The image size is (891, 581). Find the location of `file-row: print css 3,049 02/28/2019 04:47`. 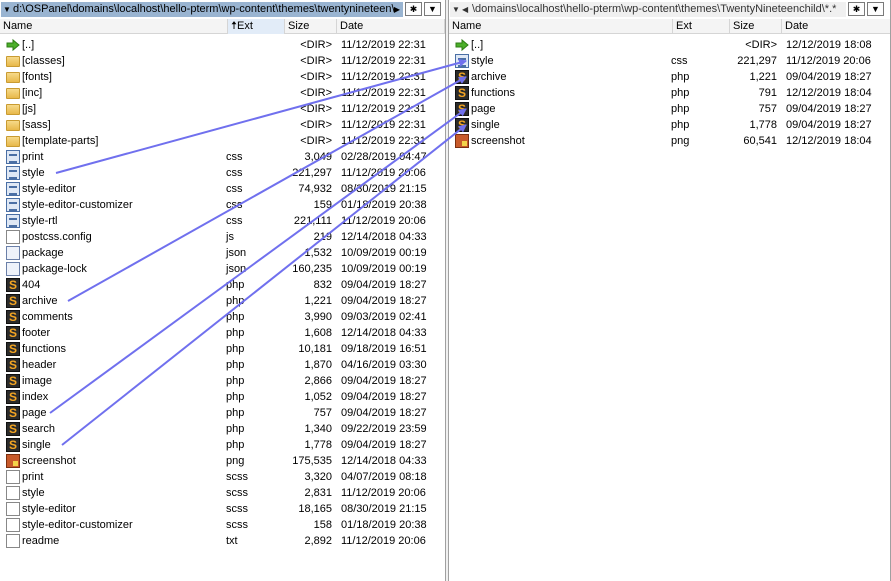

file-row: print css 3,049 02/28/2019 04:47 is located at coordinates (222, 157).